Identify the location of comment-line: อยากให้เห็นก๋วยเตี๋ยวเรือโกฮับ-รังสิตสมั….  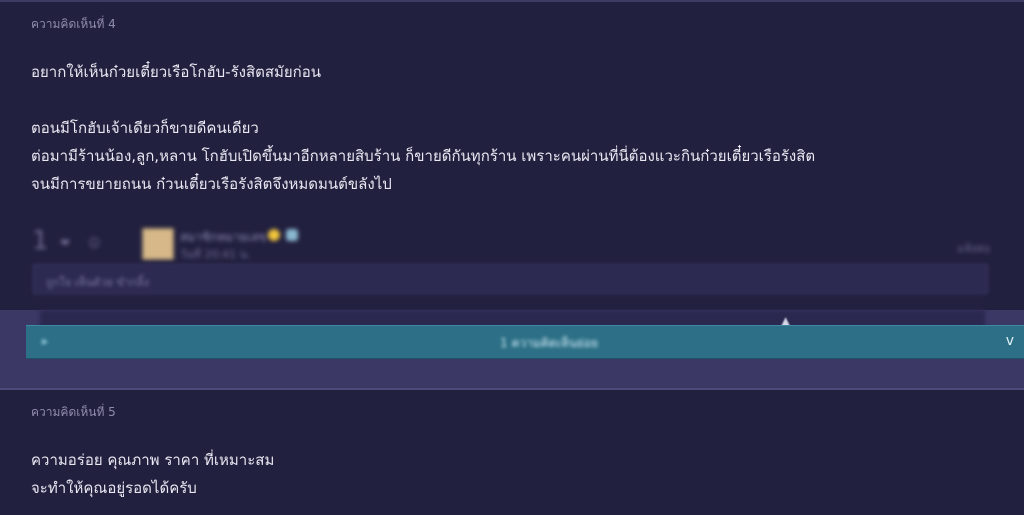
(176, 72).